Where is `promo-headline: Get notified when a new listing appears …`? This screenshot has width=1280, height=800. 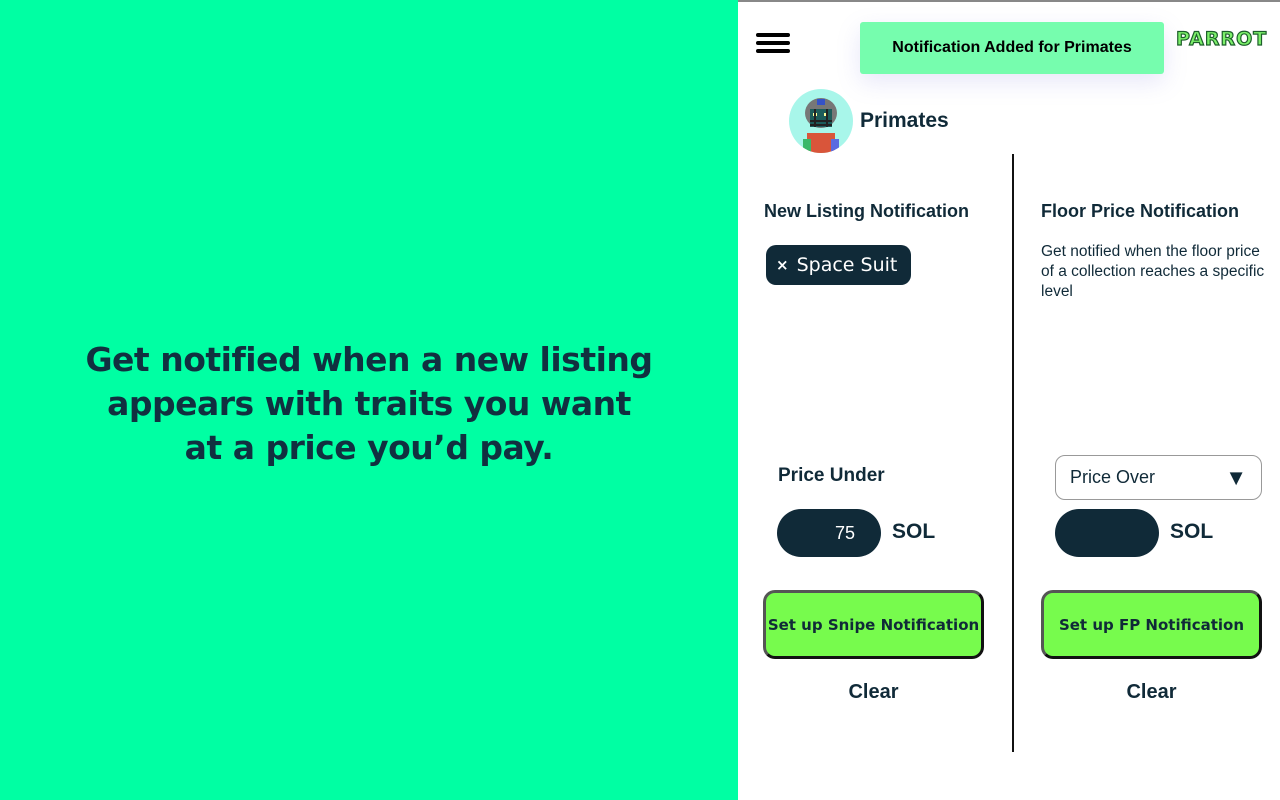 promo-headline: Get notified when a new listing appears … is located at coordinates (369, 404).